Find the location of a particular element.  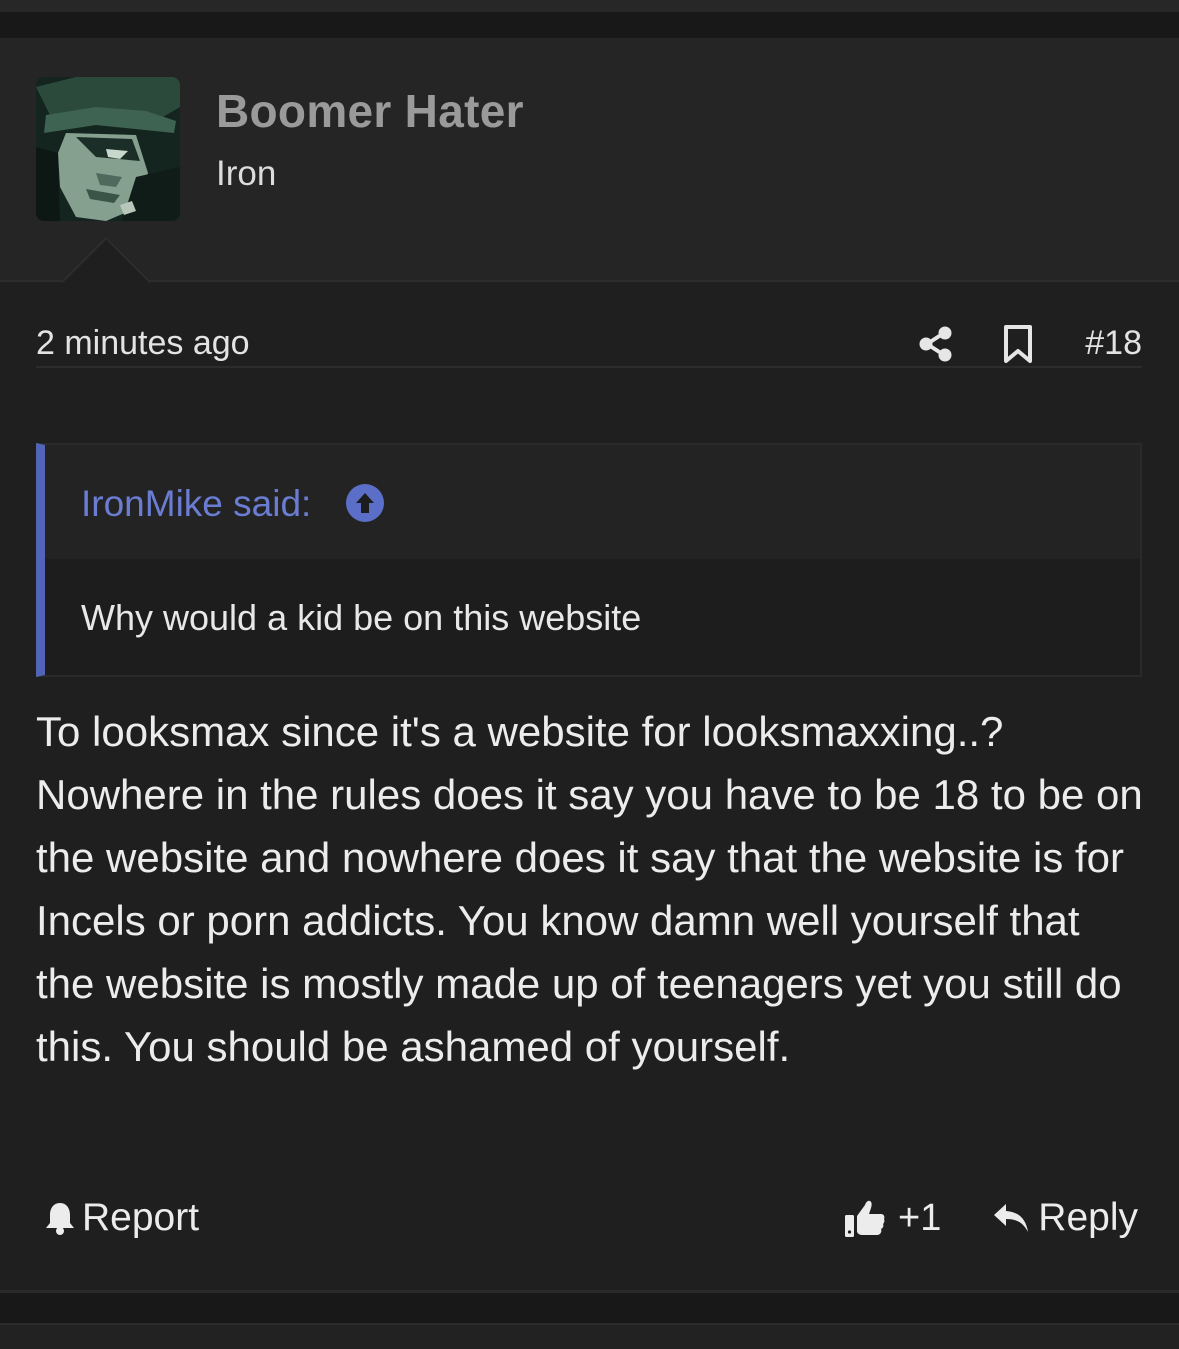

reply-button: Reply is located at coordinates (1065, 1218).